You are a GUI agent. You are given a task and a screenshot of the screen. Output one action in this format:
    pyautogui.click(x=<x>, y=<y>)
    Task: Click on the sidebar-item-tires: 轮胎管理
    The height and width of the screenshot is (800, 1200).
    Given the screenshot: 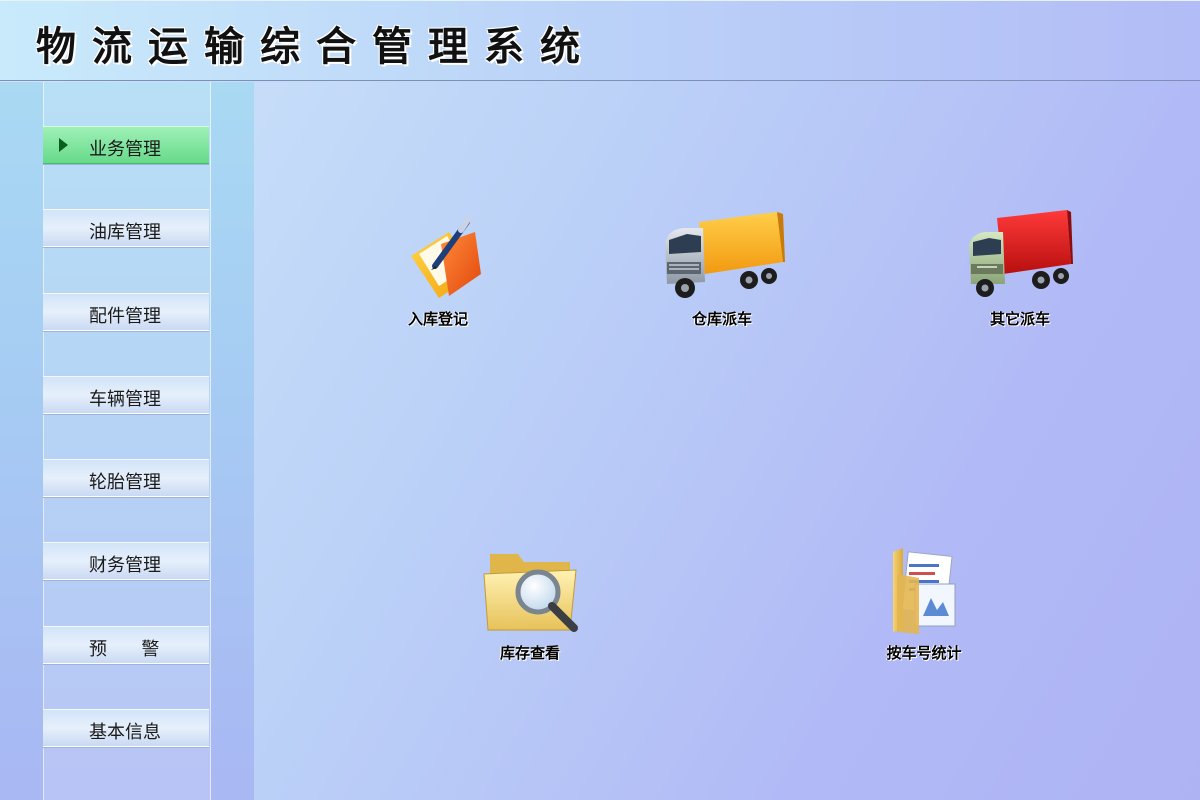 What is the action you would take?
    pyautogui.click(x=126, y=478)
    